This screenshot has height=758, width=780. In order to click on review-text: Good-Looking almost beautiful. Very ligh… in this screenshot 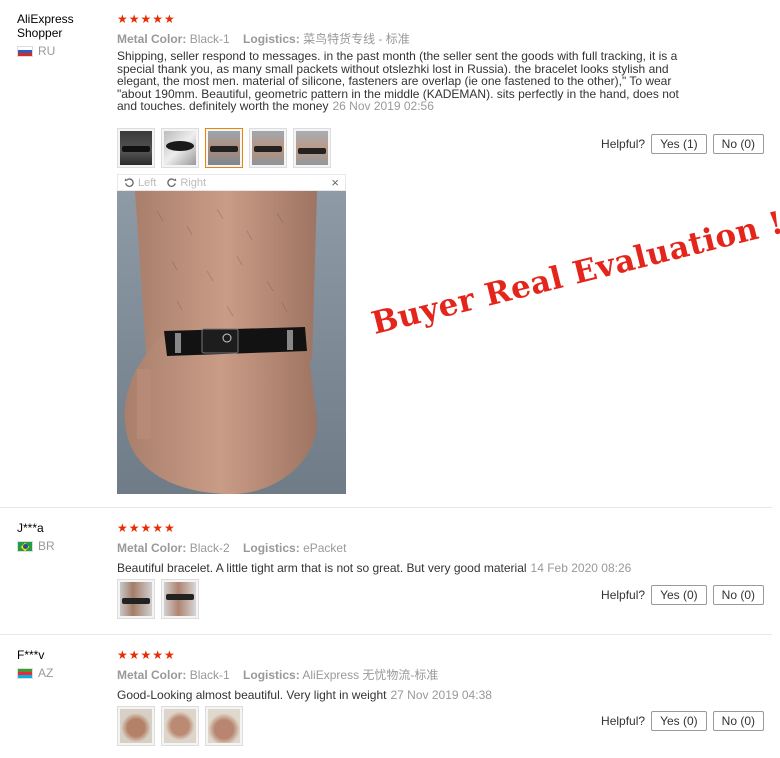, I will do `click(407, 695)`.